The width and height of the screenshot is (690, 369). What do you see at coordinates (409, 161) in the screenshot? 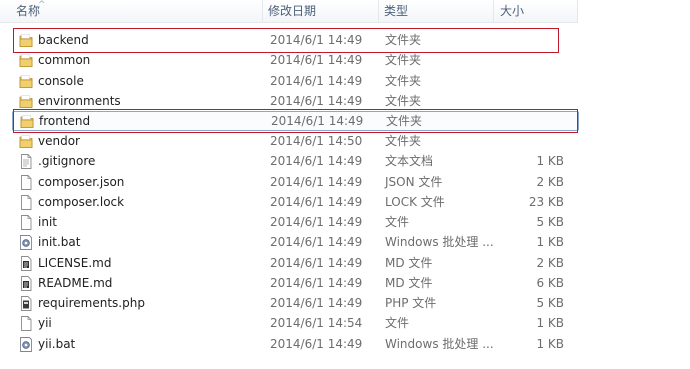
I see `file-type: 文本文档` at bounding box center [409, 161].